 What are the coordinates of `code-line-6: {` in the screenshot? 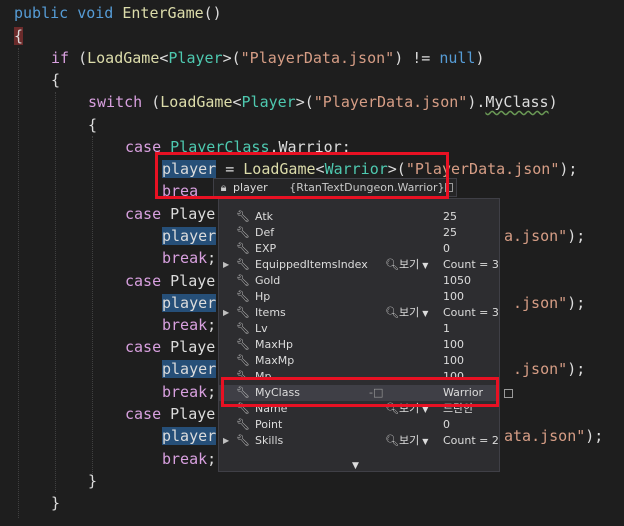 It's located at (93, 125).